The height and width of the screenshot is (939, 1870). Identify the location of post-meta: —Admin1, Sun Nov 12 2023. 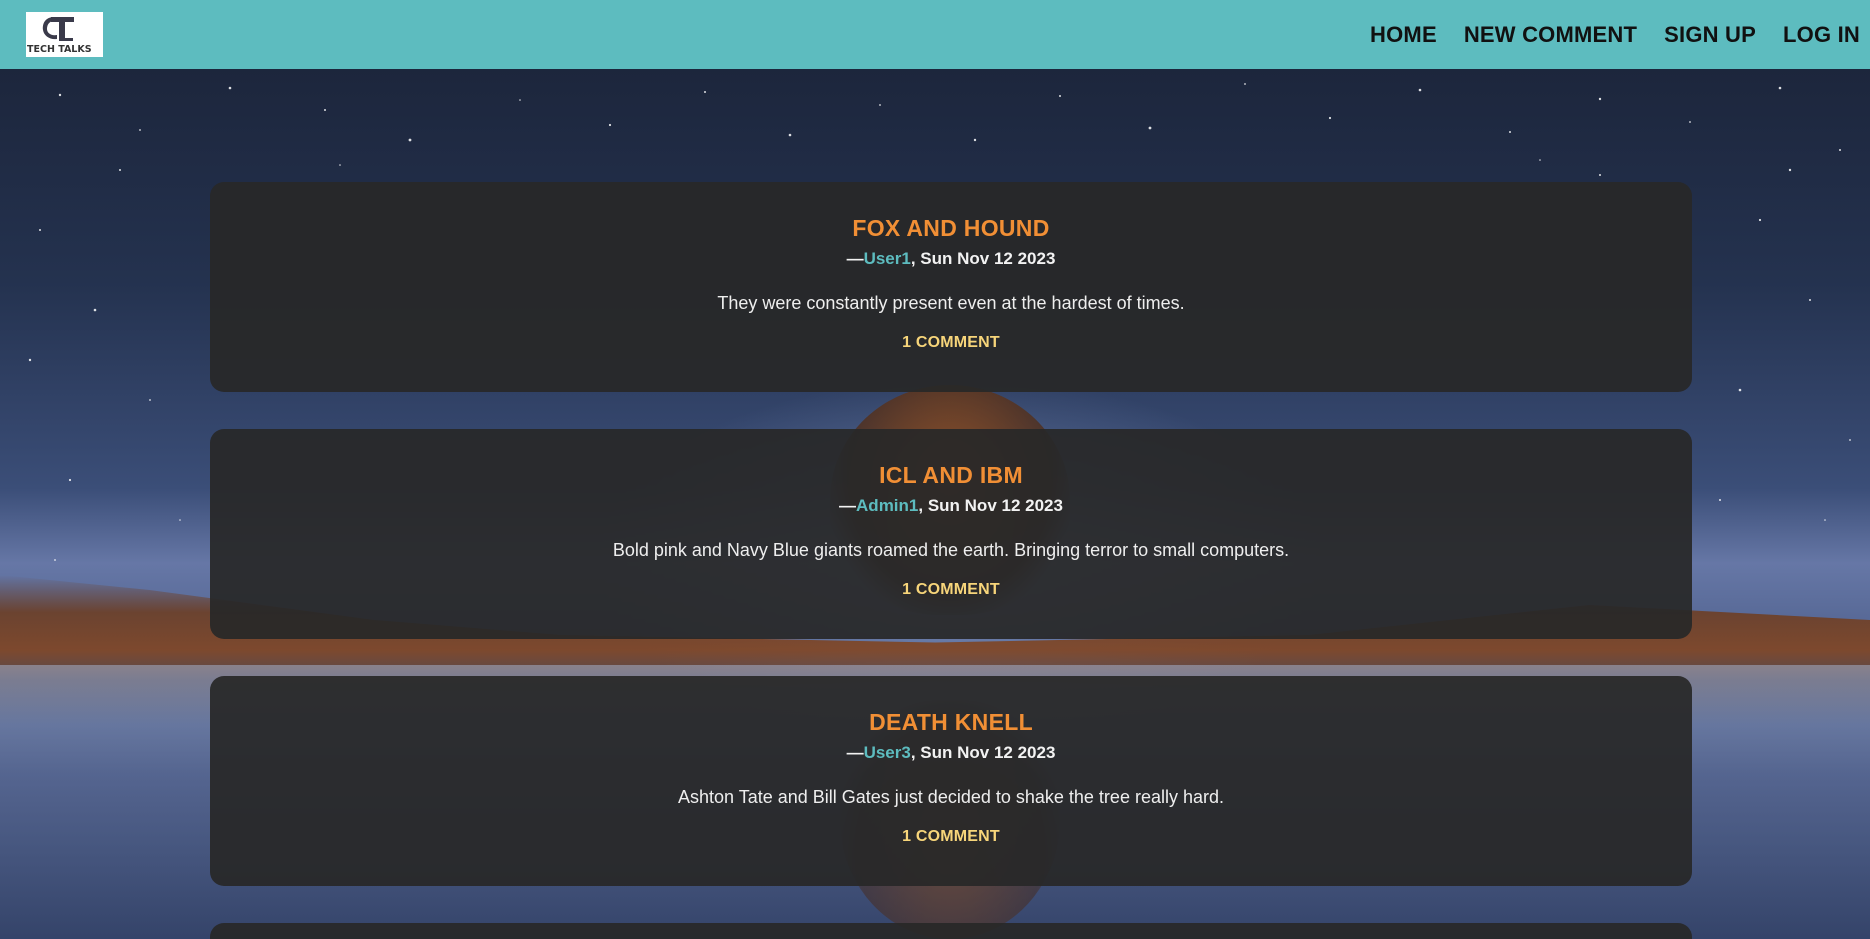
(951, 506).